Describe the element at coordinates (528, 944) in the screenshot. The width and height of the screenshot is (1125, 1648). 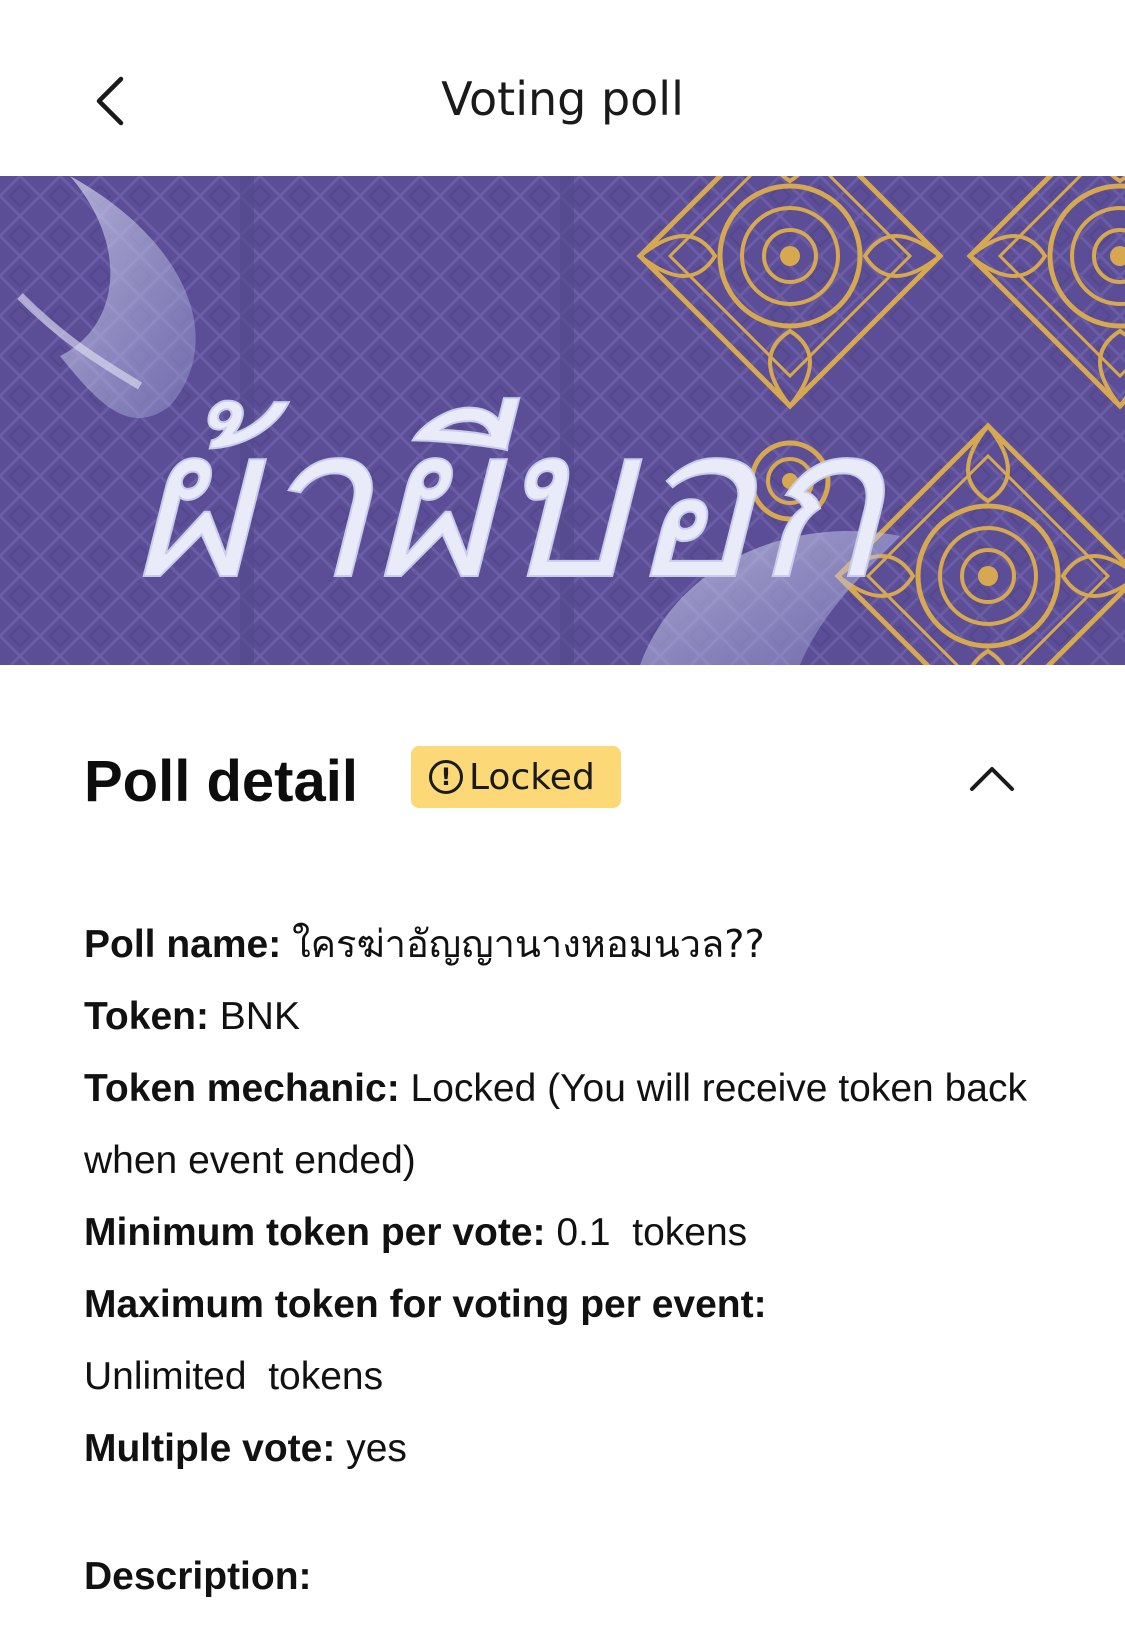
I see `poll-name-value: ใครฆ่าอัญญานางหอมนวล??` at that location.